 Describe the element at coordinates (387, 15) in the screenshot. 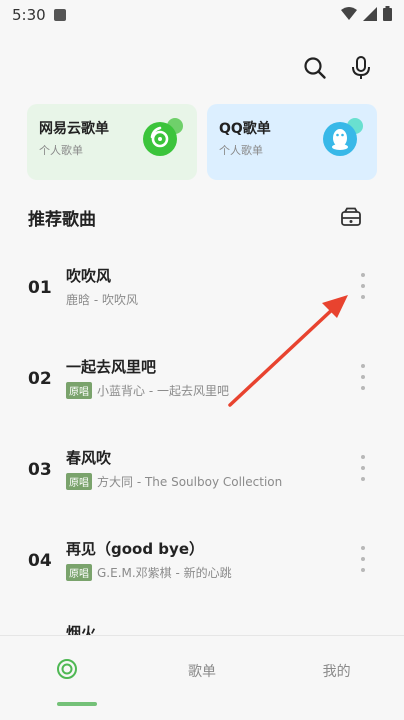

I see `battery-icon` at that location.